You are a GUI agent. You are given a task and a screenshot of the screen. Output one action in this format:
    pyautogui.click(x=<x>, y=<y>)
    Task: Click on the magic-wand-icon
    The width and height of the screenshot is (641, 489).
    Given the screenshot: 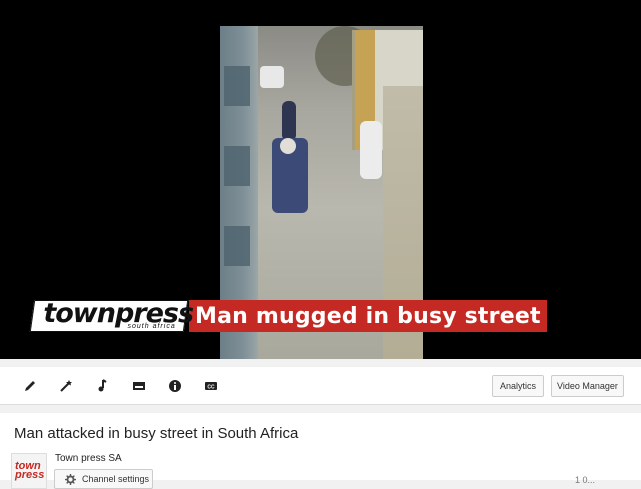 What is the action you would take?
    pyautogui.click(x=66, y=386)
    